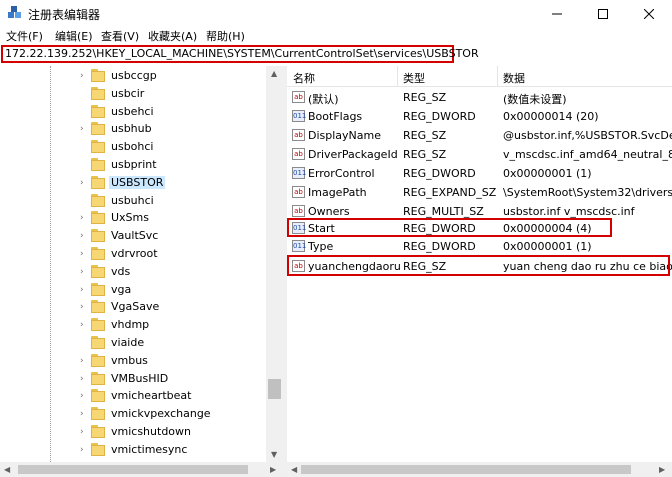 The width and height of the screenshot is (672, 477). I want to click on scroll-down-icon: ▼, so click(274, 454).